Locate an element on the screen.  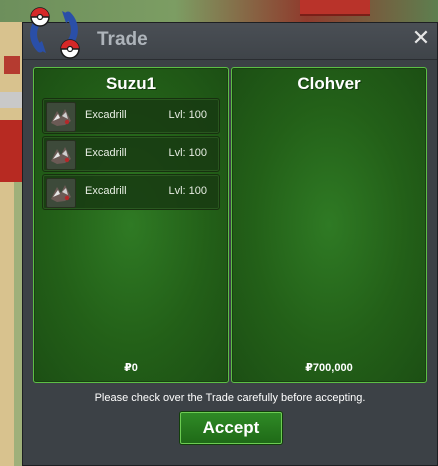
map-marker is located at coordinates (12, 65).